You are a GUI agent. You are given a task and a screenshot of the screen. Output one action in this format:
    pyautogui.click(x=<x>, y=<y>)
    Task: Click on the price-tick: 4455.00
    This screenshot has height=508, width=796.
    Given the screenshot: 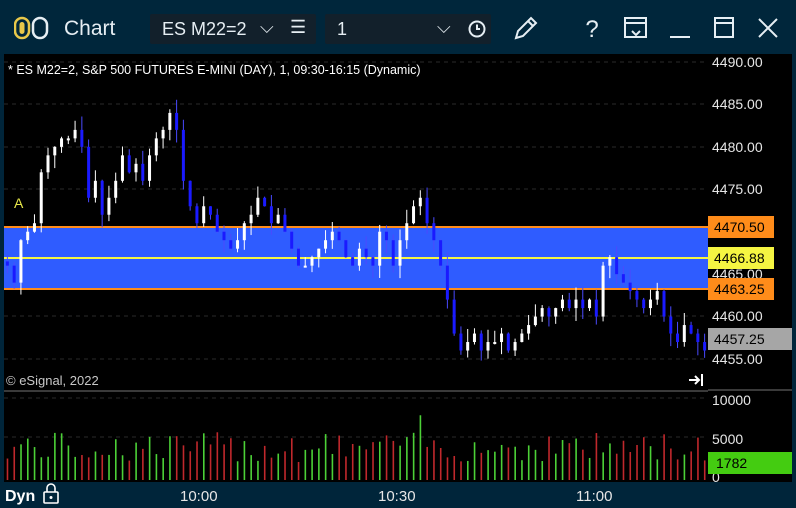 What is the action you would take?
    pyautogui.click(x=737, y=359)
    